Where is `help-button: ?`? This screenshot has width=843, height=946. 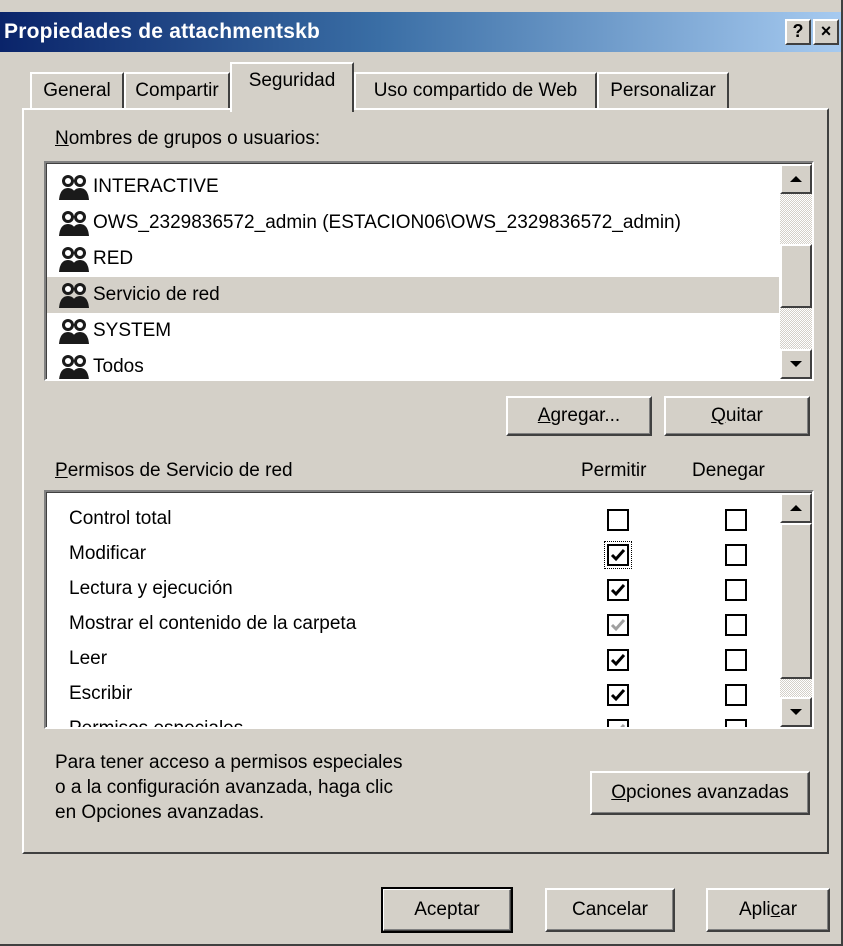
help-button: ? is located at coordinates (798, 32).